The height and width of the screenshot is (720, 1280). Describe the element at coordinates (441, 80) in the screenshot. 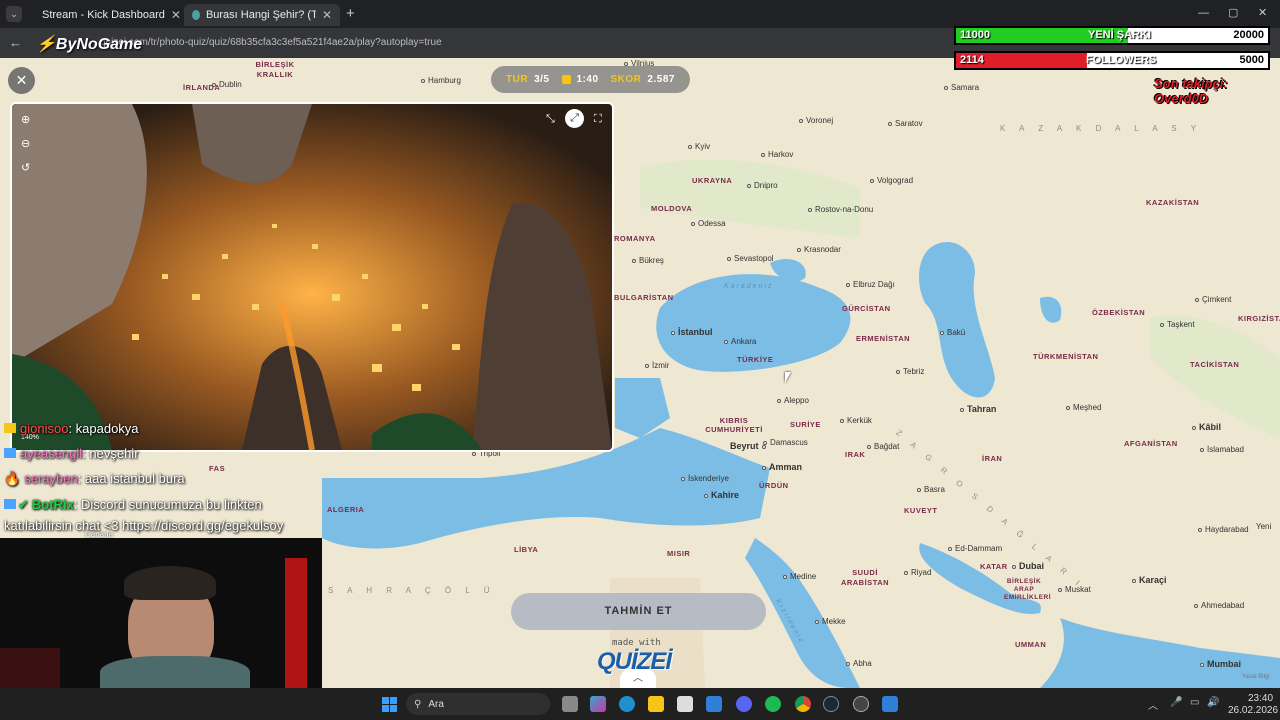

I see `city-label: Hamburg` at that location.